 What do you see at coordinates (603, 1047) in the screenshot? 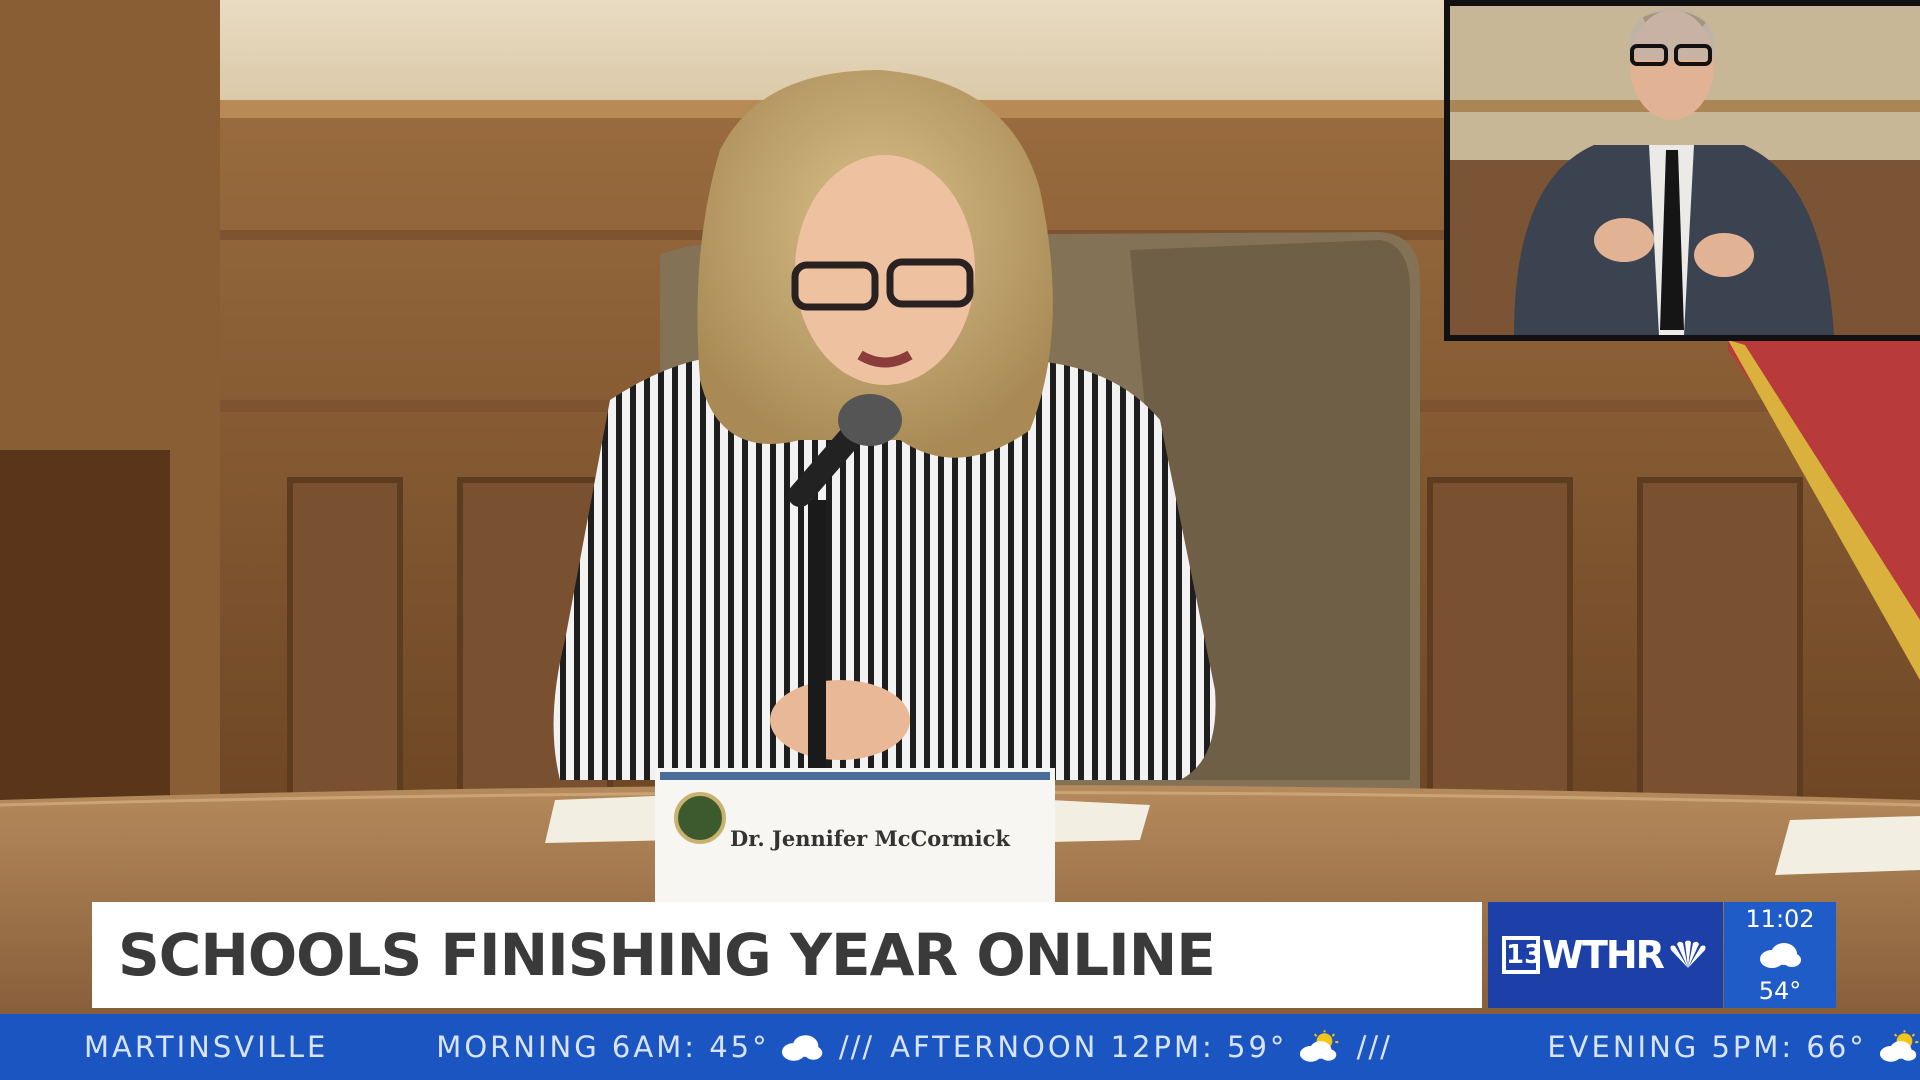
I see `ticker-forecast-morning: MORNING 6AM: 45°` at bounding box center [603, 1047].